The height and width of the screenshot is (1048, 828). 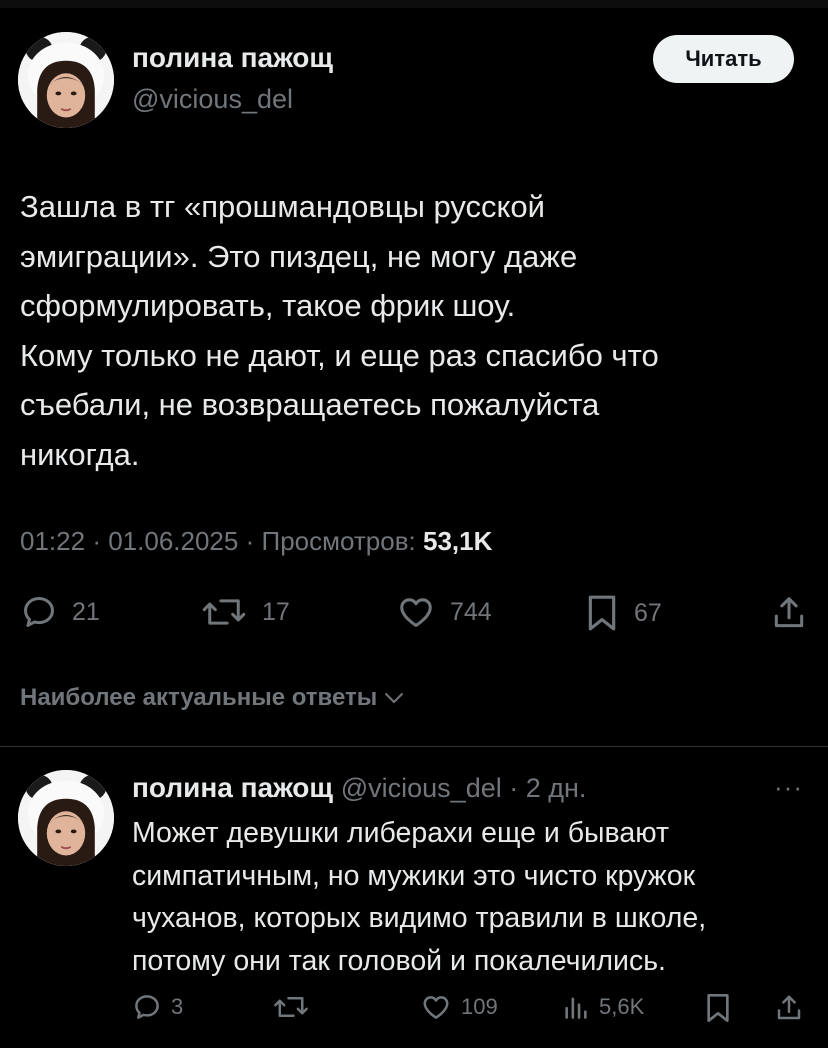 What do you see at coordinates (622, 1006) in the screenshot?
I see `reply-views-count: 5,6K` at bounding box center [622, 1006].